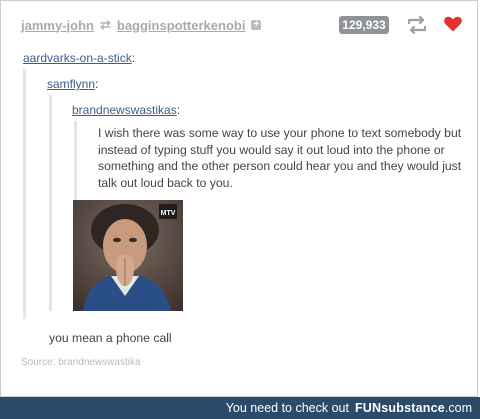 The width and height of the screenshot is (480, 419). I want to click on watermark-brand-substance: substance, so click(413, 408).